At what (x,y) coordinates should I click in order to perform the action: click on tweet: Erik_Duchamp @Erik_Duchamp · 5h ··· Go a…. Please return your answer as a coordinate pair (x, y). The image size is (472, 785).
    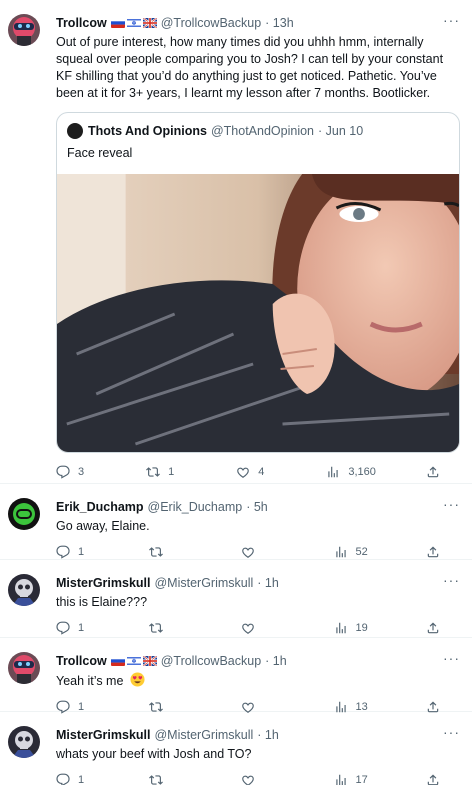
    Looking at the image, I should click on (236, 522).